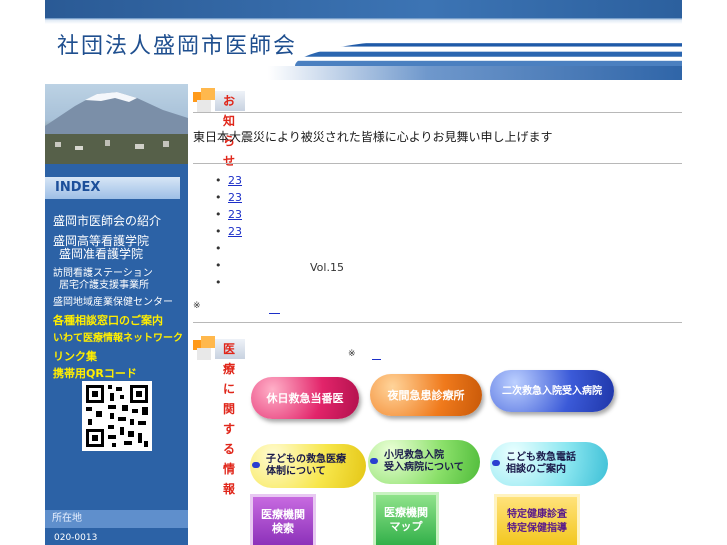 This screenshot has height=545, width=727. What do you see at coordinates (116, 128) in the screenshot?
I see `mountain-image` at bounding box center [116, 128].